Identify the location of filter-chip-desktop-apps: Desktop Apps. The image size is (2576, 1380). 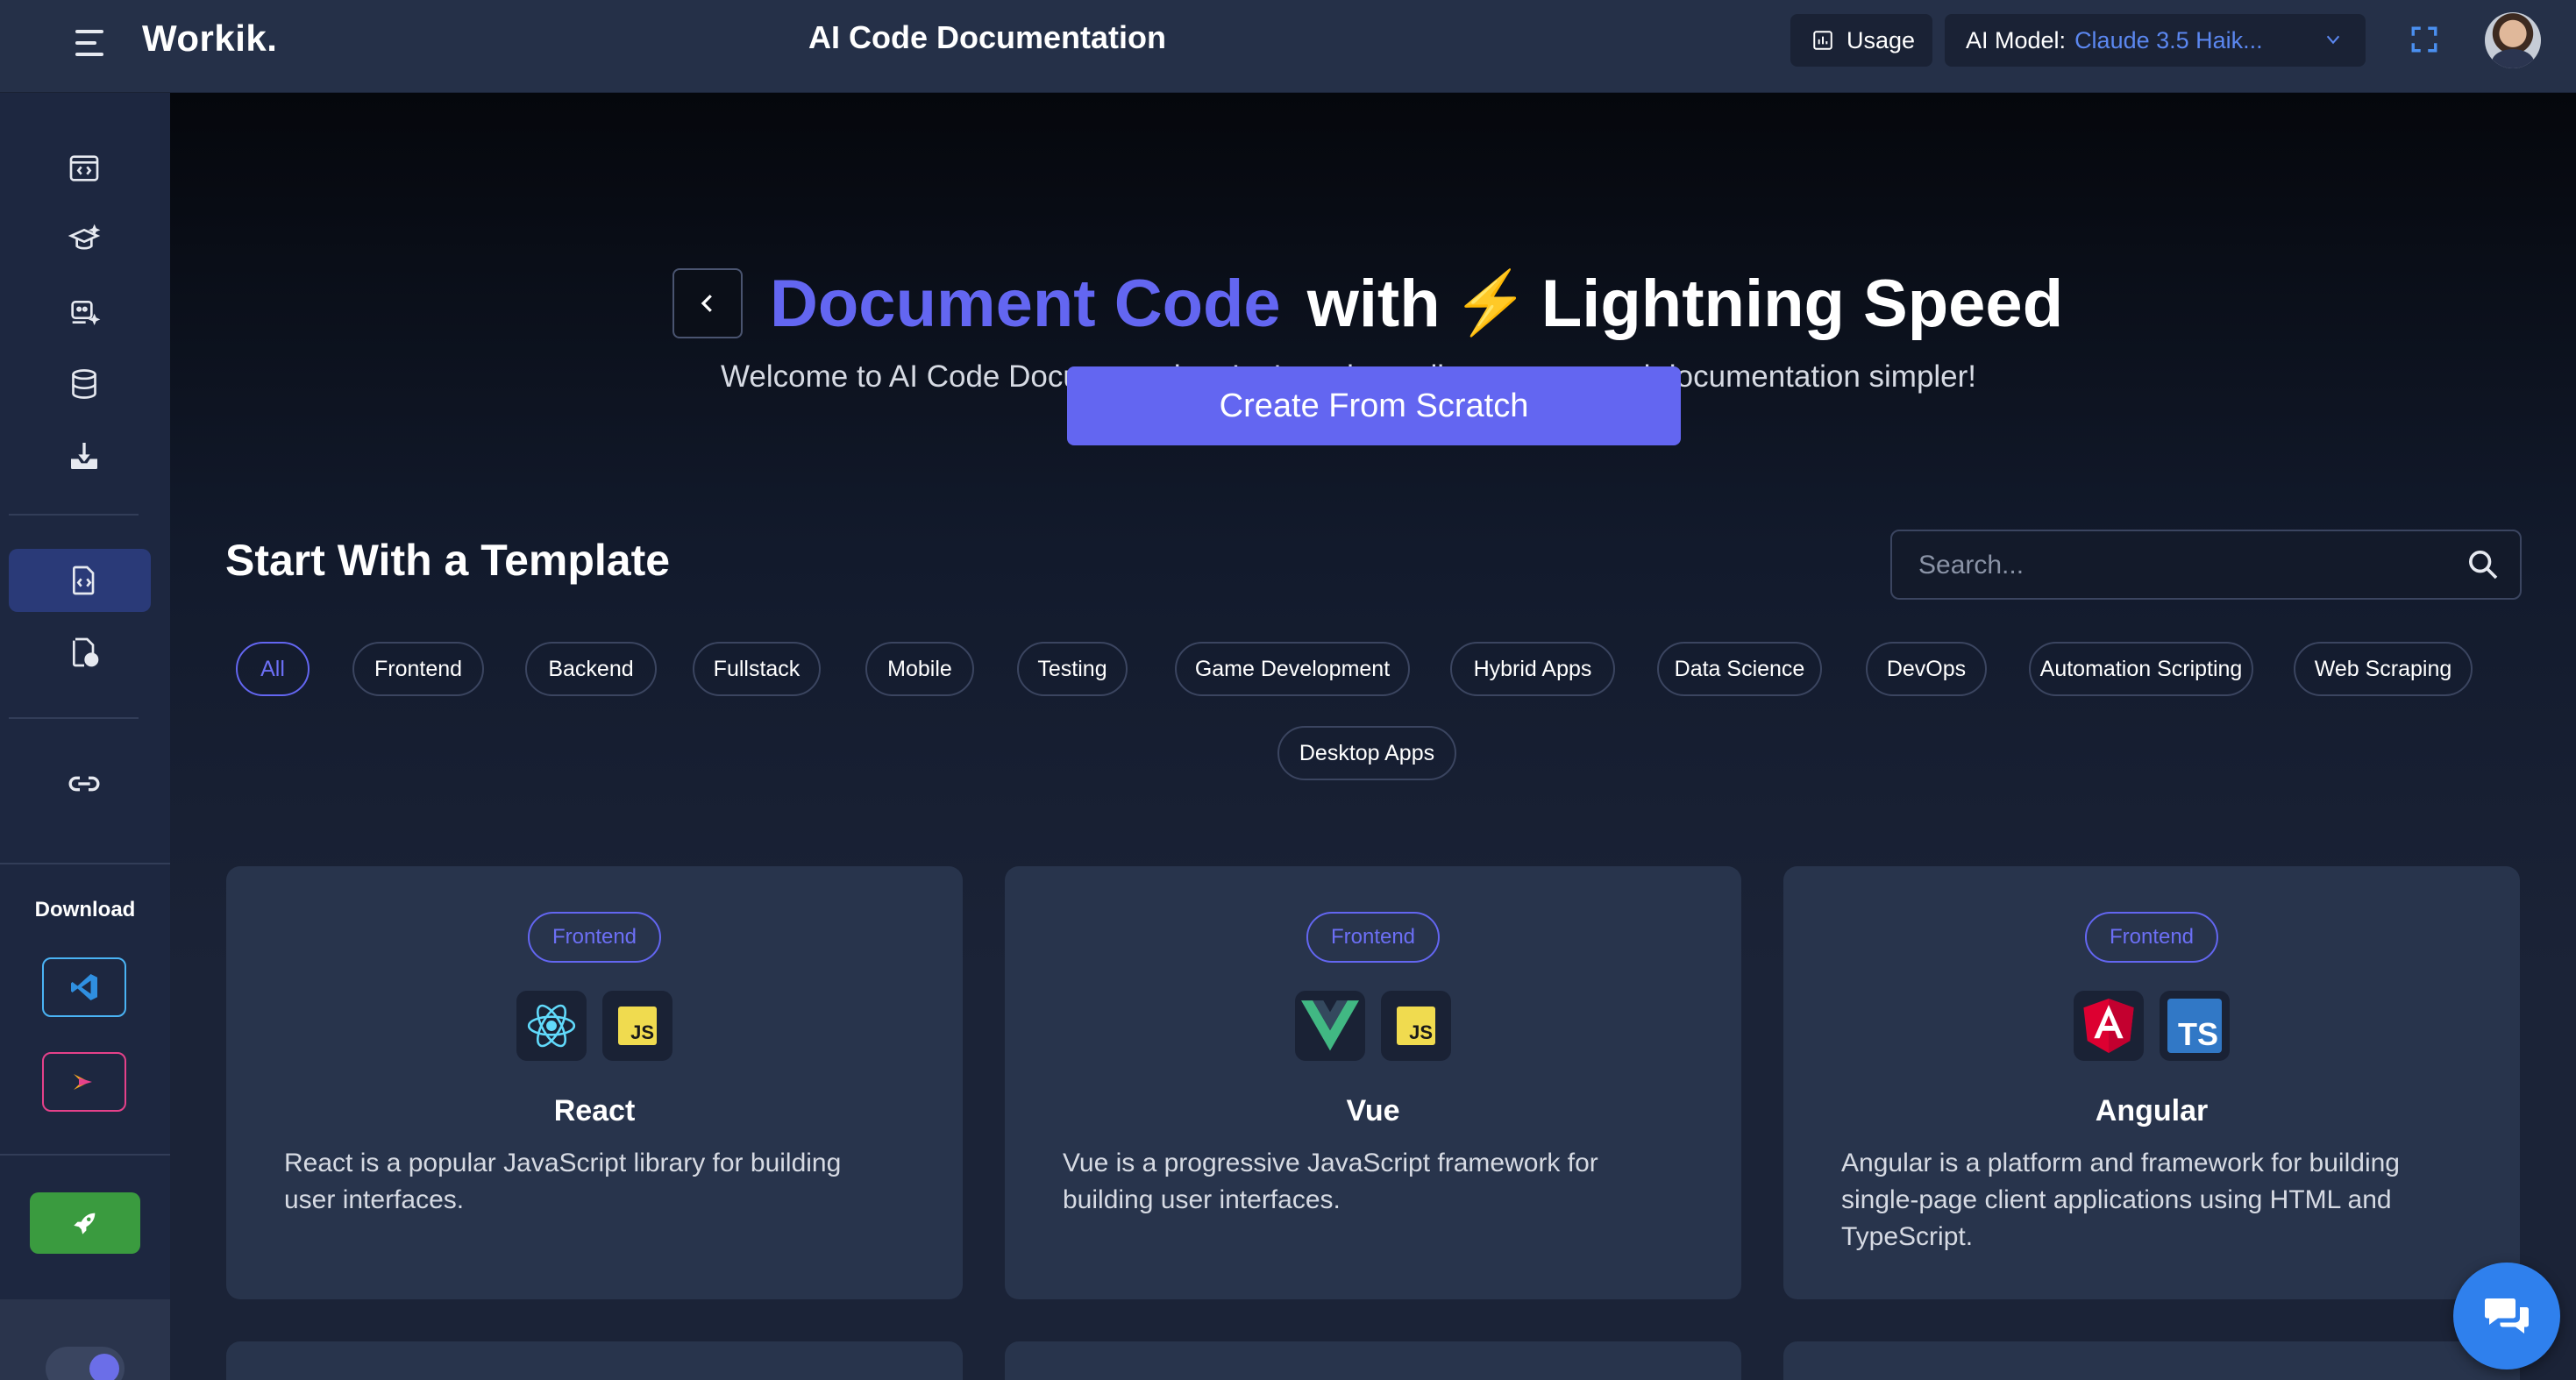
(1366, 753).